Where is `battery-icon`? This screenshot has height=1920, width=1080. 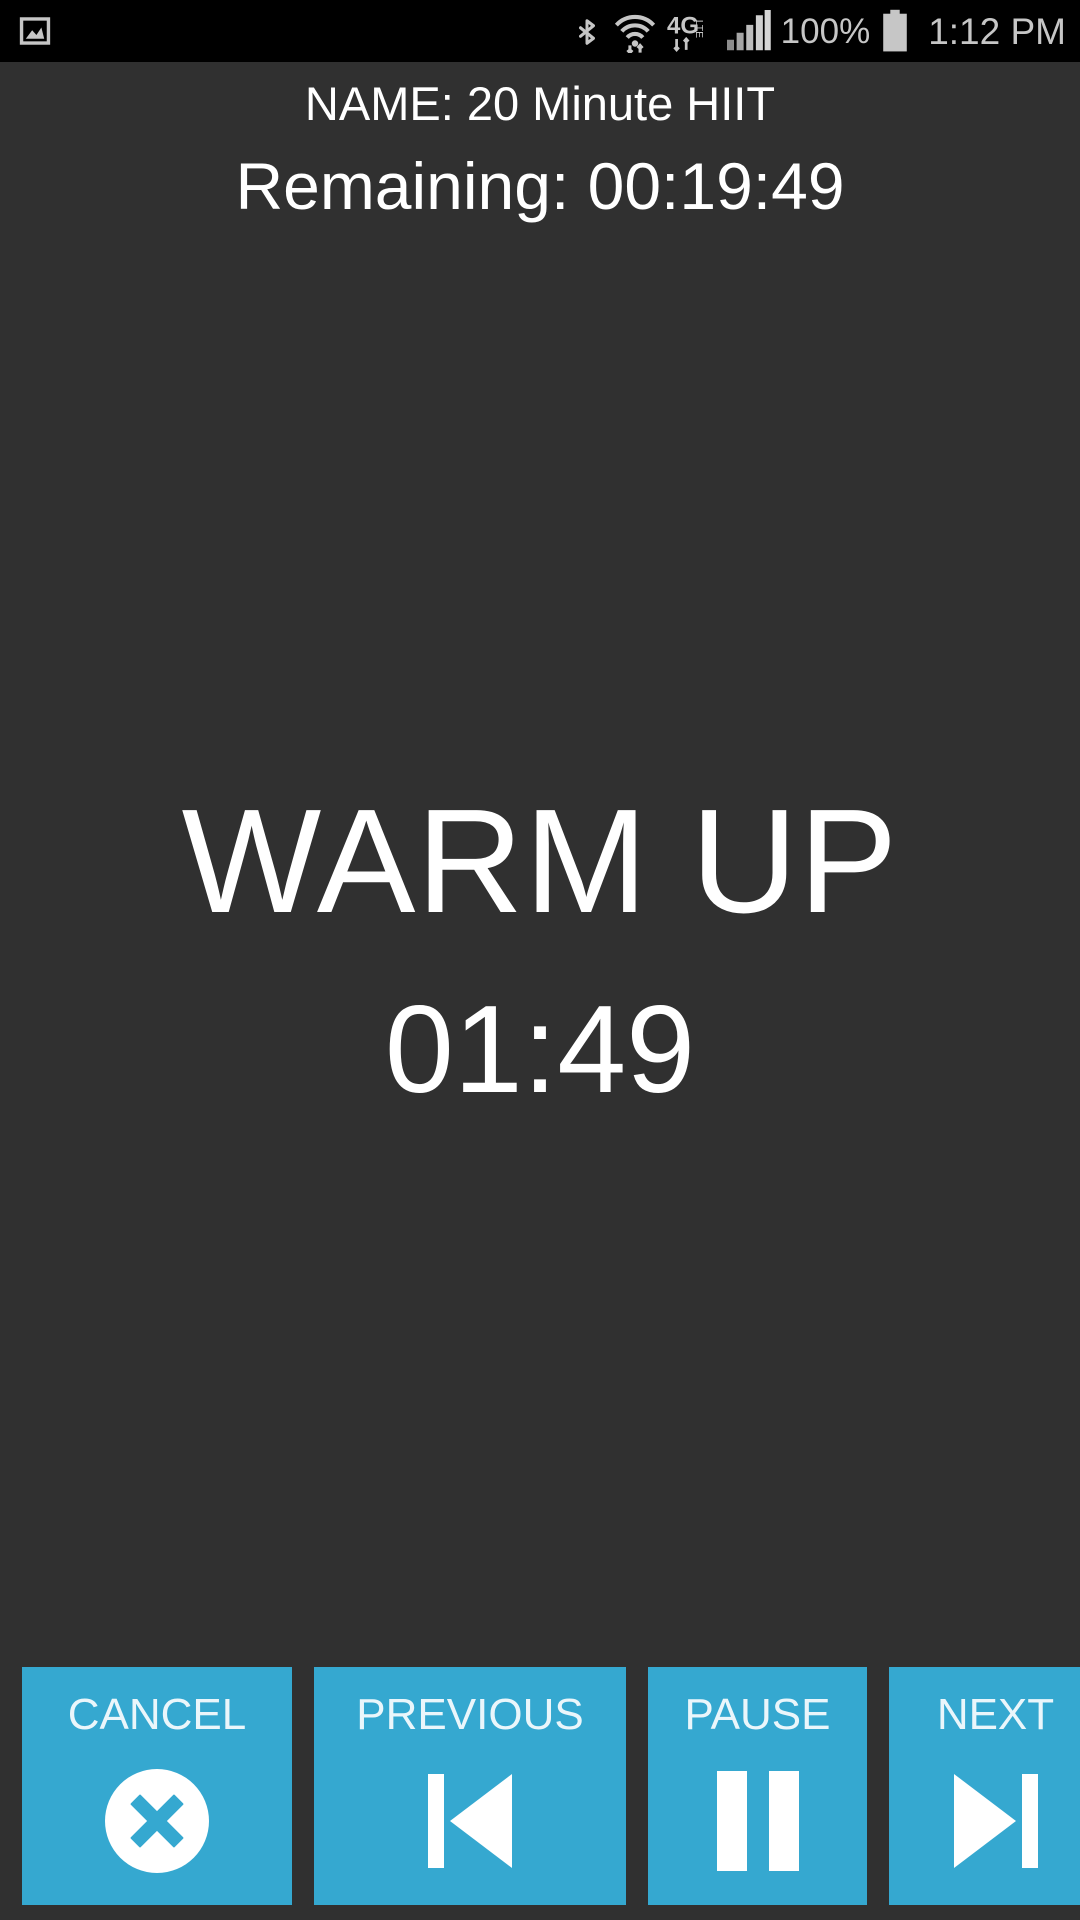 battery-icon is located at coordinates (895, 31).